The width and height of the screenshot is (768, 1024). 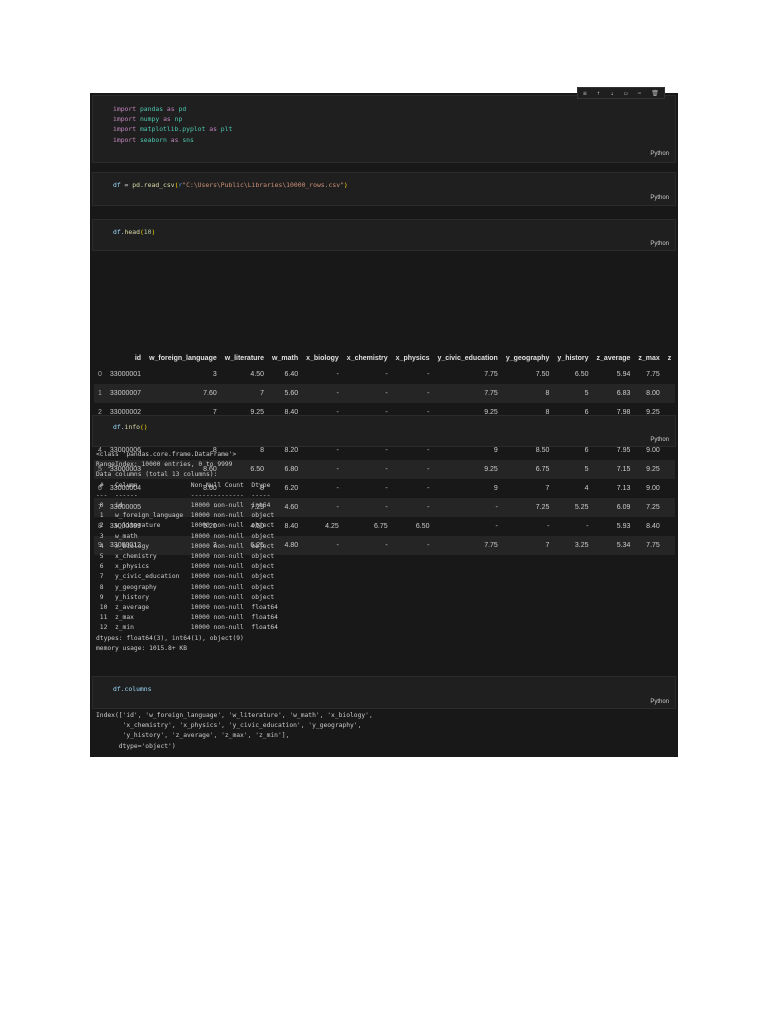 I want to click on output-line: 4 x_biology 10000 non-null object, so click(x=187, y=546).